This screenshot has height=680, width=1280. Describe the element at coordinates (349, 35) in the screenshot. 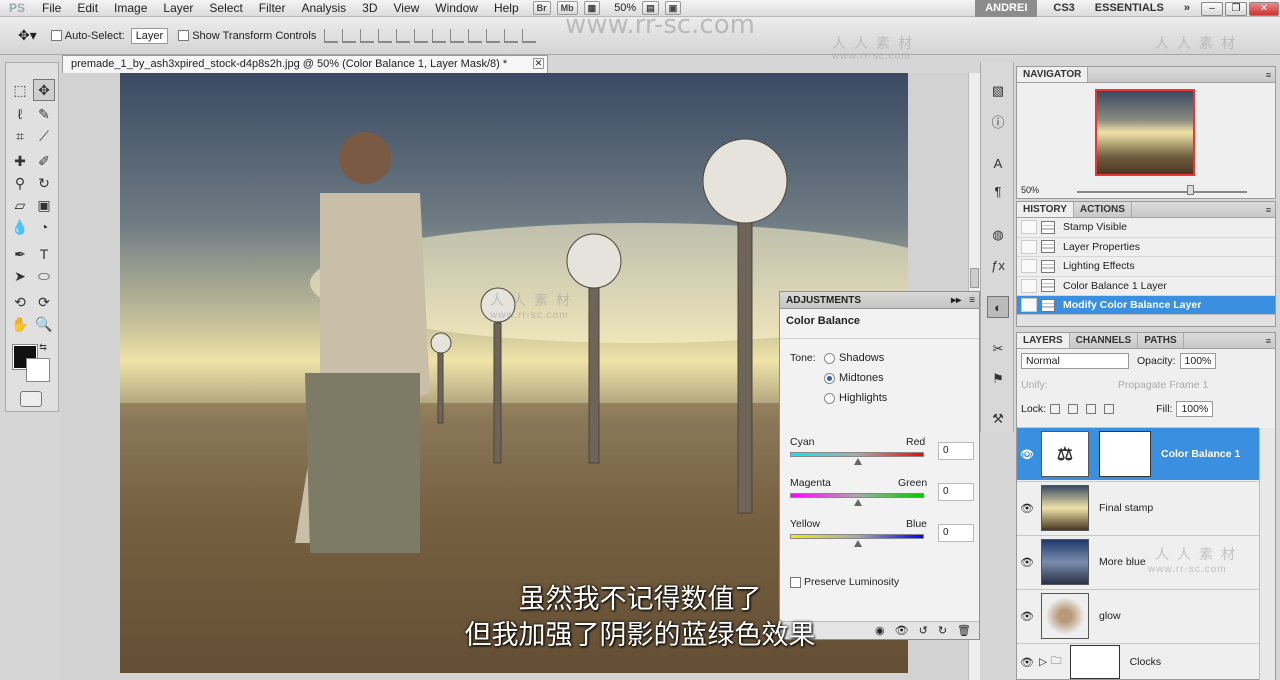

I see `align-vcenter-icon` at that location.